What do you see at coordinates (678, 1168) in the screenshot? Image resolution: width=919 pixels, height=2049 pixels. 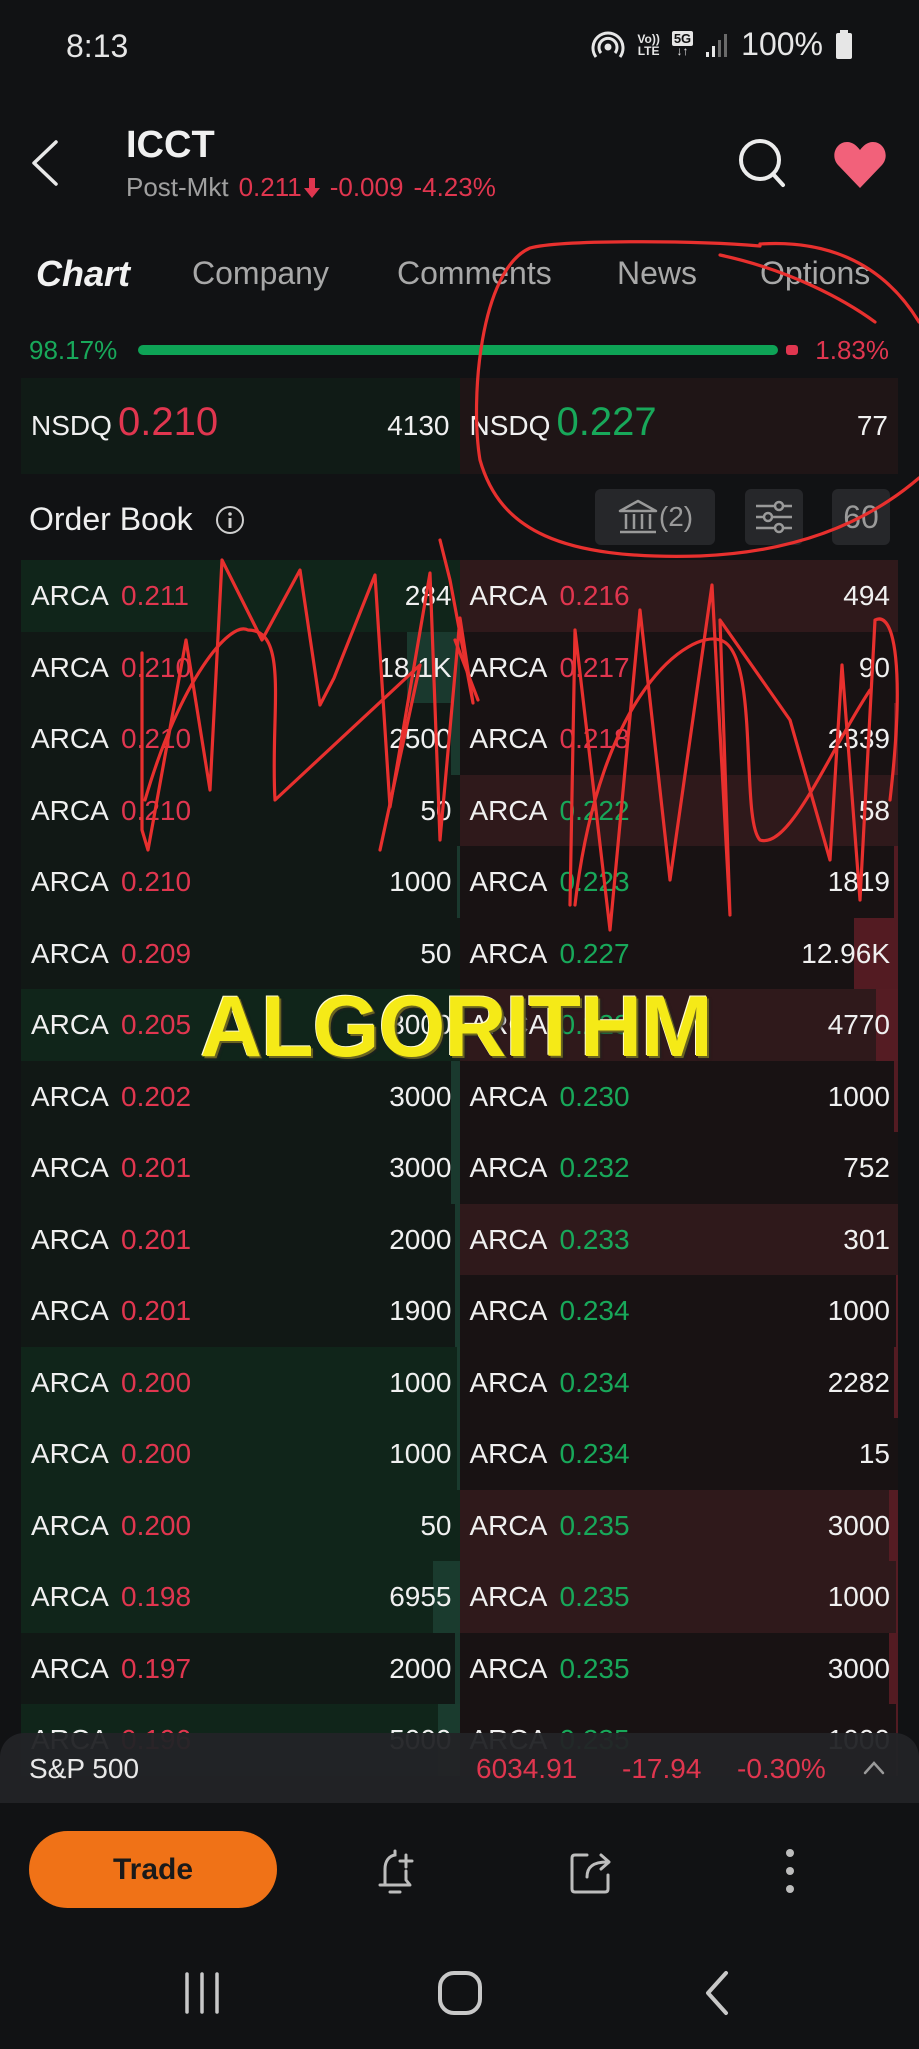 I see `ask-level: ARCA 0.232 752` at bounding box center [678, 1168].